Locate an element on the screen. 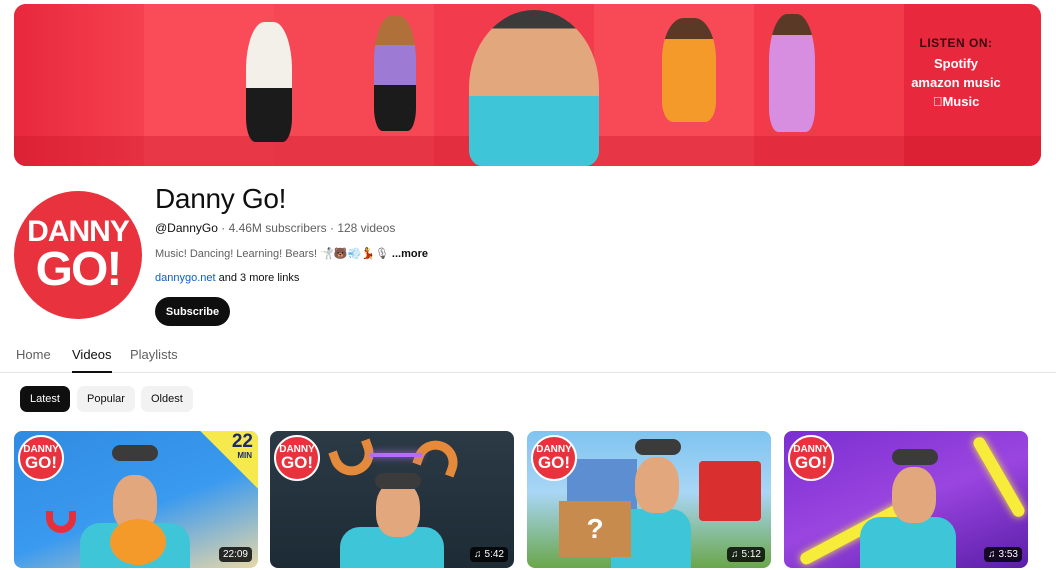 The width and height of the screenshot is (1056, 570). channel-avatar: DANNY GO! is located at coordinates (78, 255).